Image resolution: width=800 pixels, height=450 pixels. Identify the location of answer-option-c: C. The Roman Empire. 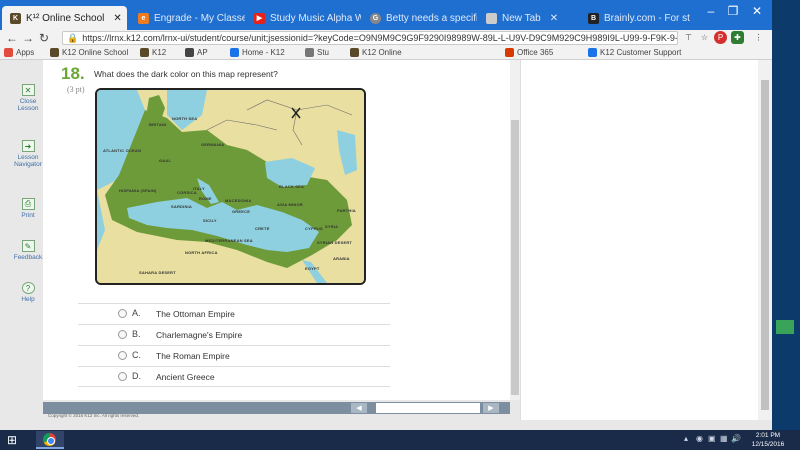
(234, 355).